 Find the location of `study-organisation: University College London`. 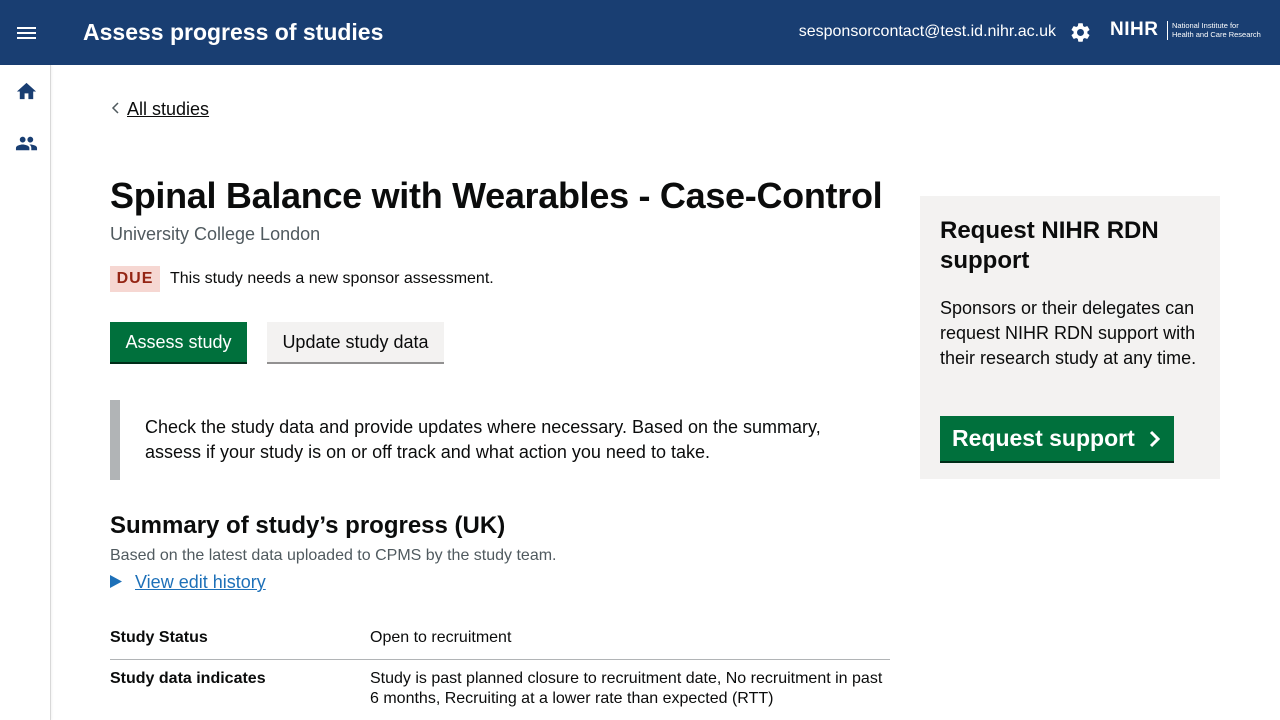

study-organisation: University College London is located at coordinates (215, 234).